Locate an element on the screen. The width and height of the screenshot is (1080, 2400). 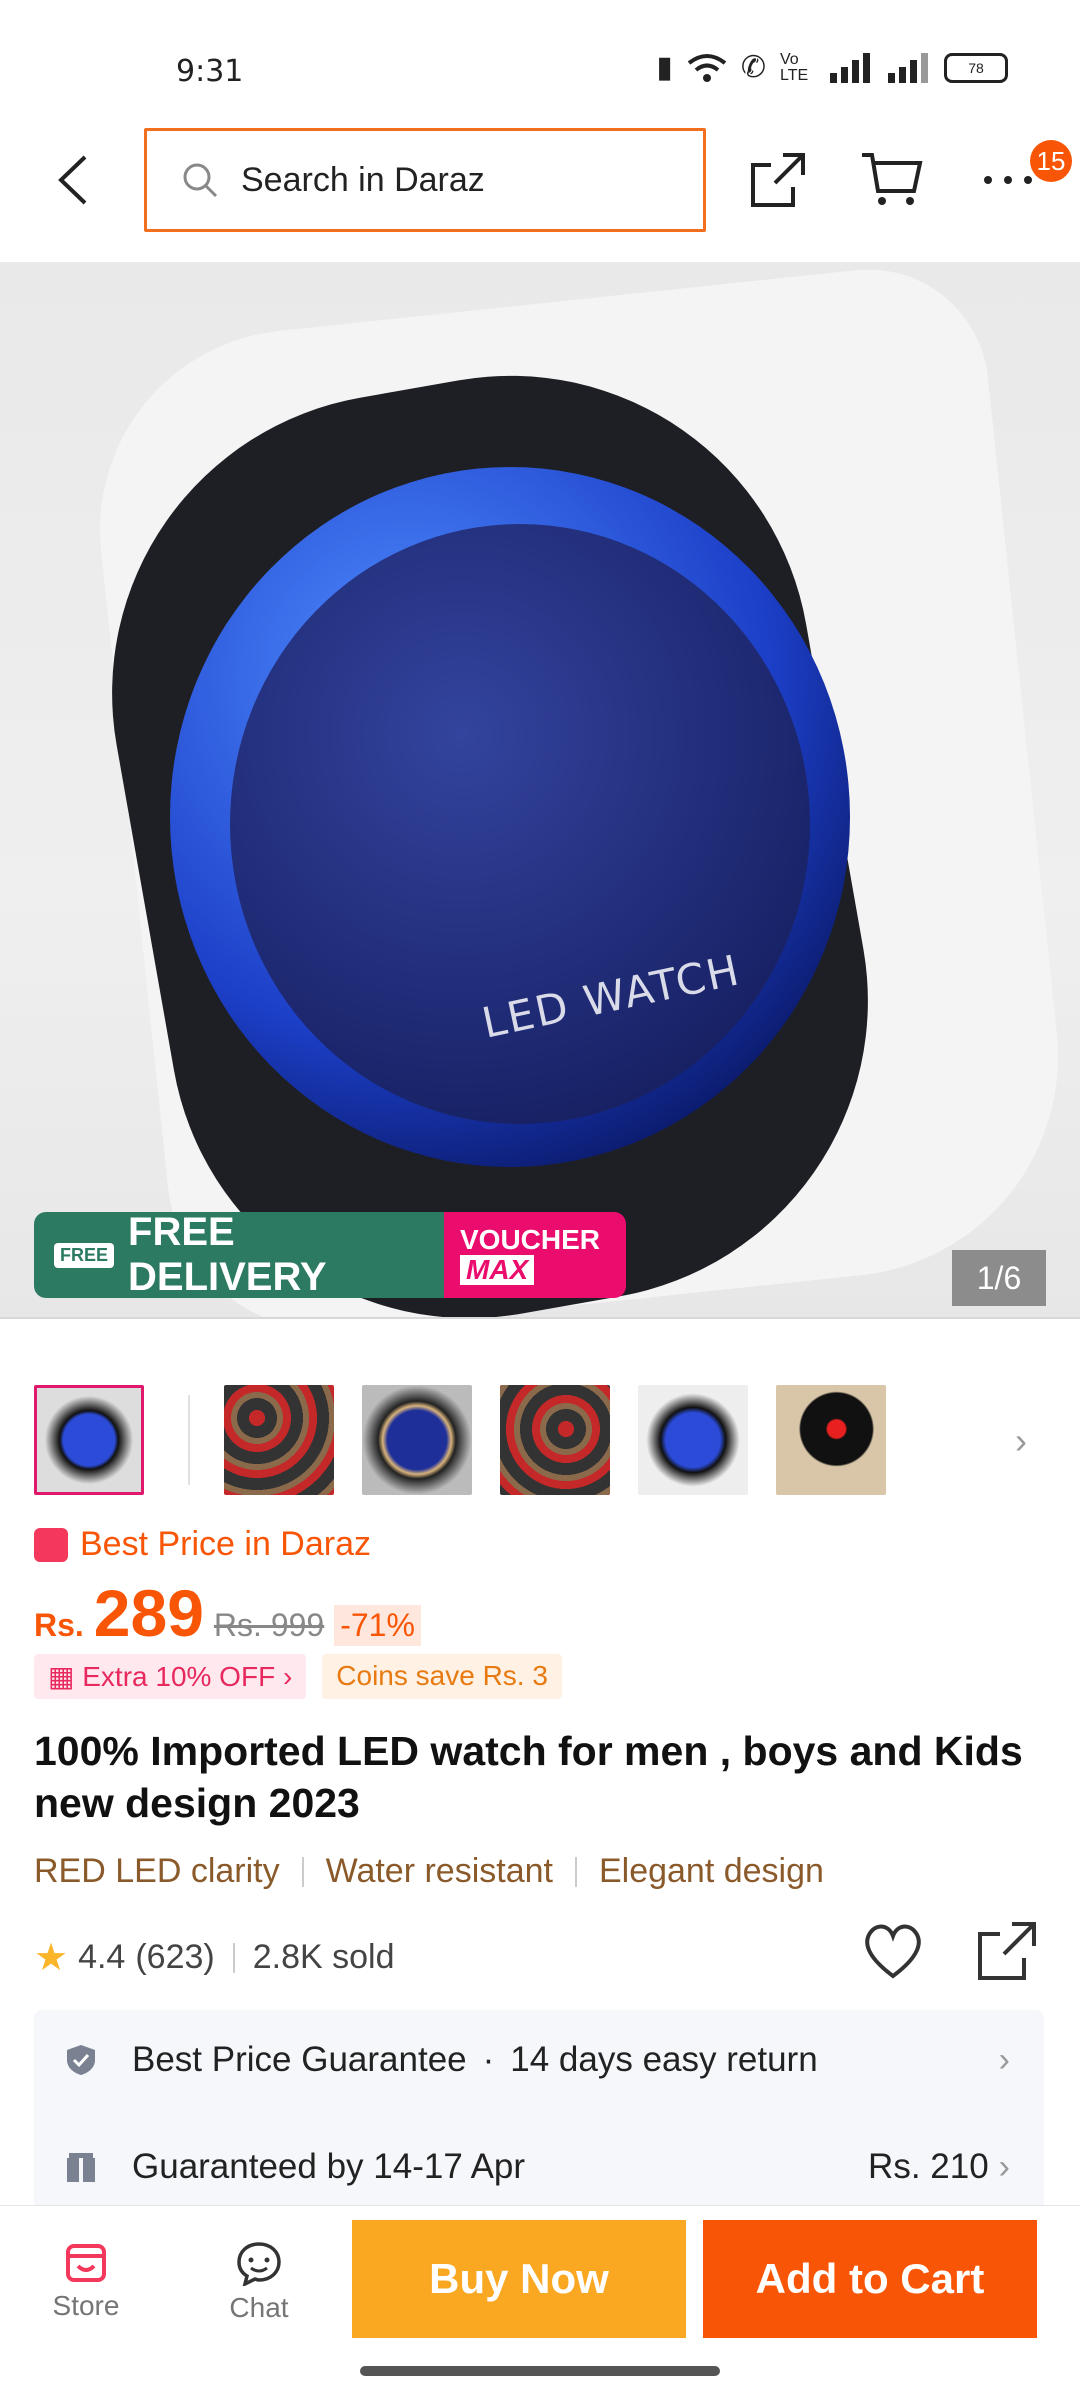
store-button: Store is located at coordinates (86, 2281).